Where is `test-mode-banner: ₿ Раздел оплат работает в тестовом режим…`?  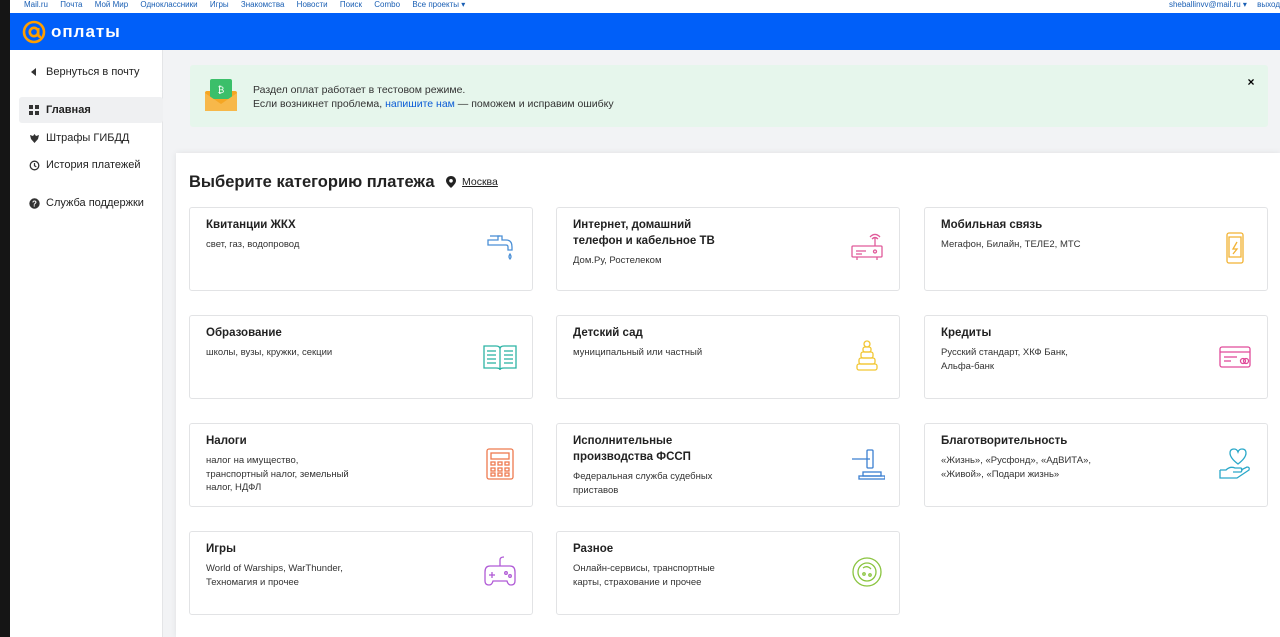
test-mode-banner: ₿ Раздел оплат работает в тестовом режим… is located at coordinates (729, 96).